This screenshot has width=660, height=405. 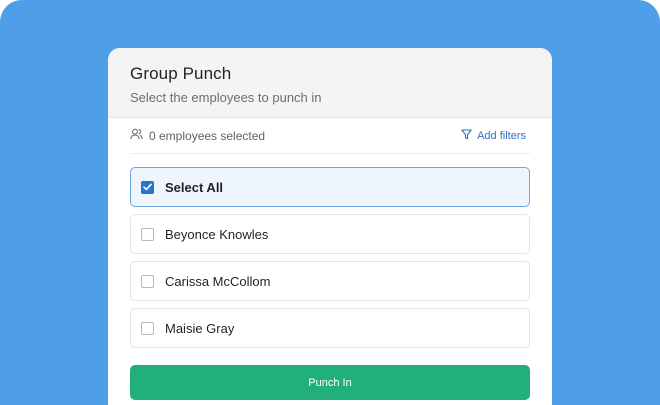 What do you see at coordinates (207, 135) in the screenshot?
I see `selected-count-label: 0 employees selected` at bounding box center [207, 135].